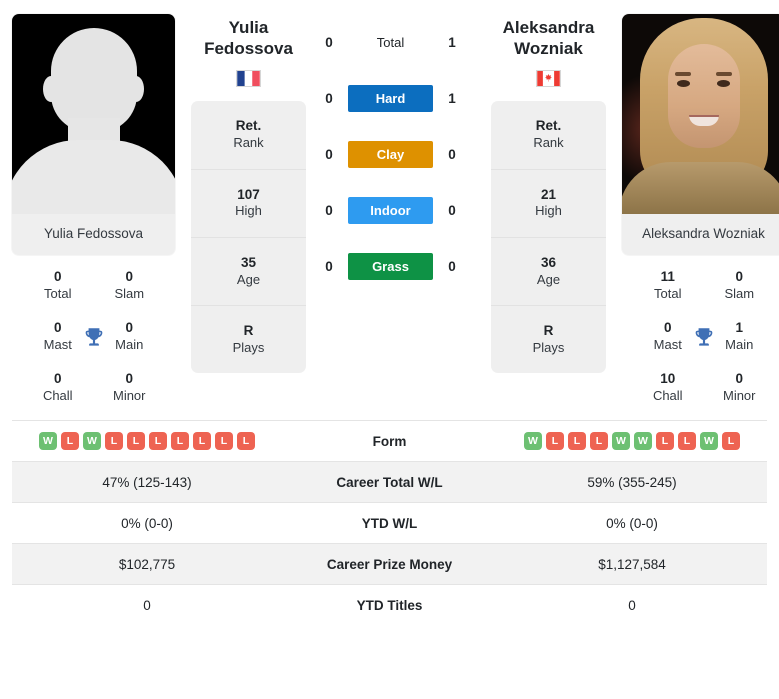  What do you see at coordinates (599, 441) in the screenshot?
I see `form-badge-right-3: L` at bounding box center [599, 441].